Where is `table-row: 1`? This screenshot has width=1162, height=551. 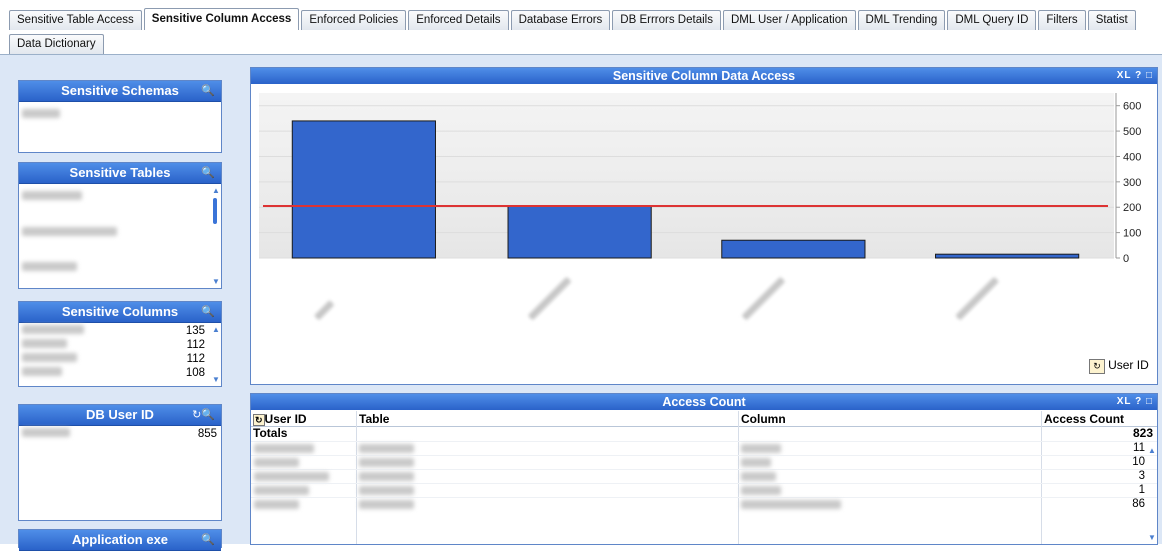
table-row: 1 is located at coordinates (704, 490).